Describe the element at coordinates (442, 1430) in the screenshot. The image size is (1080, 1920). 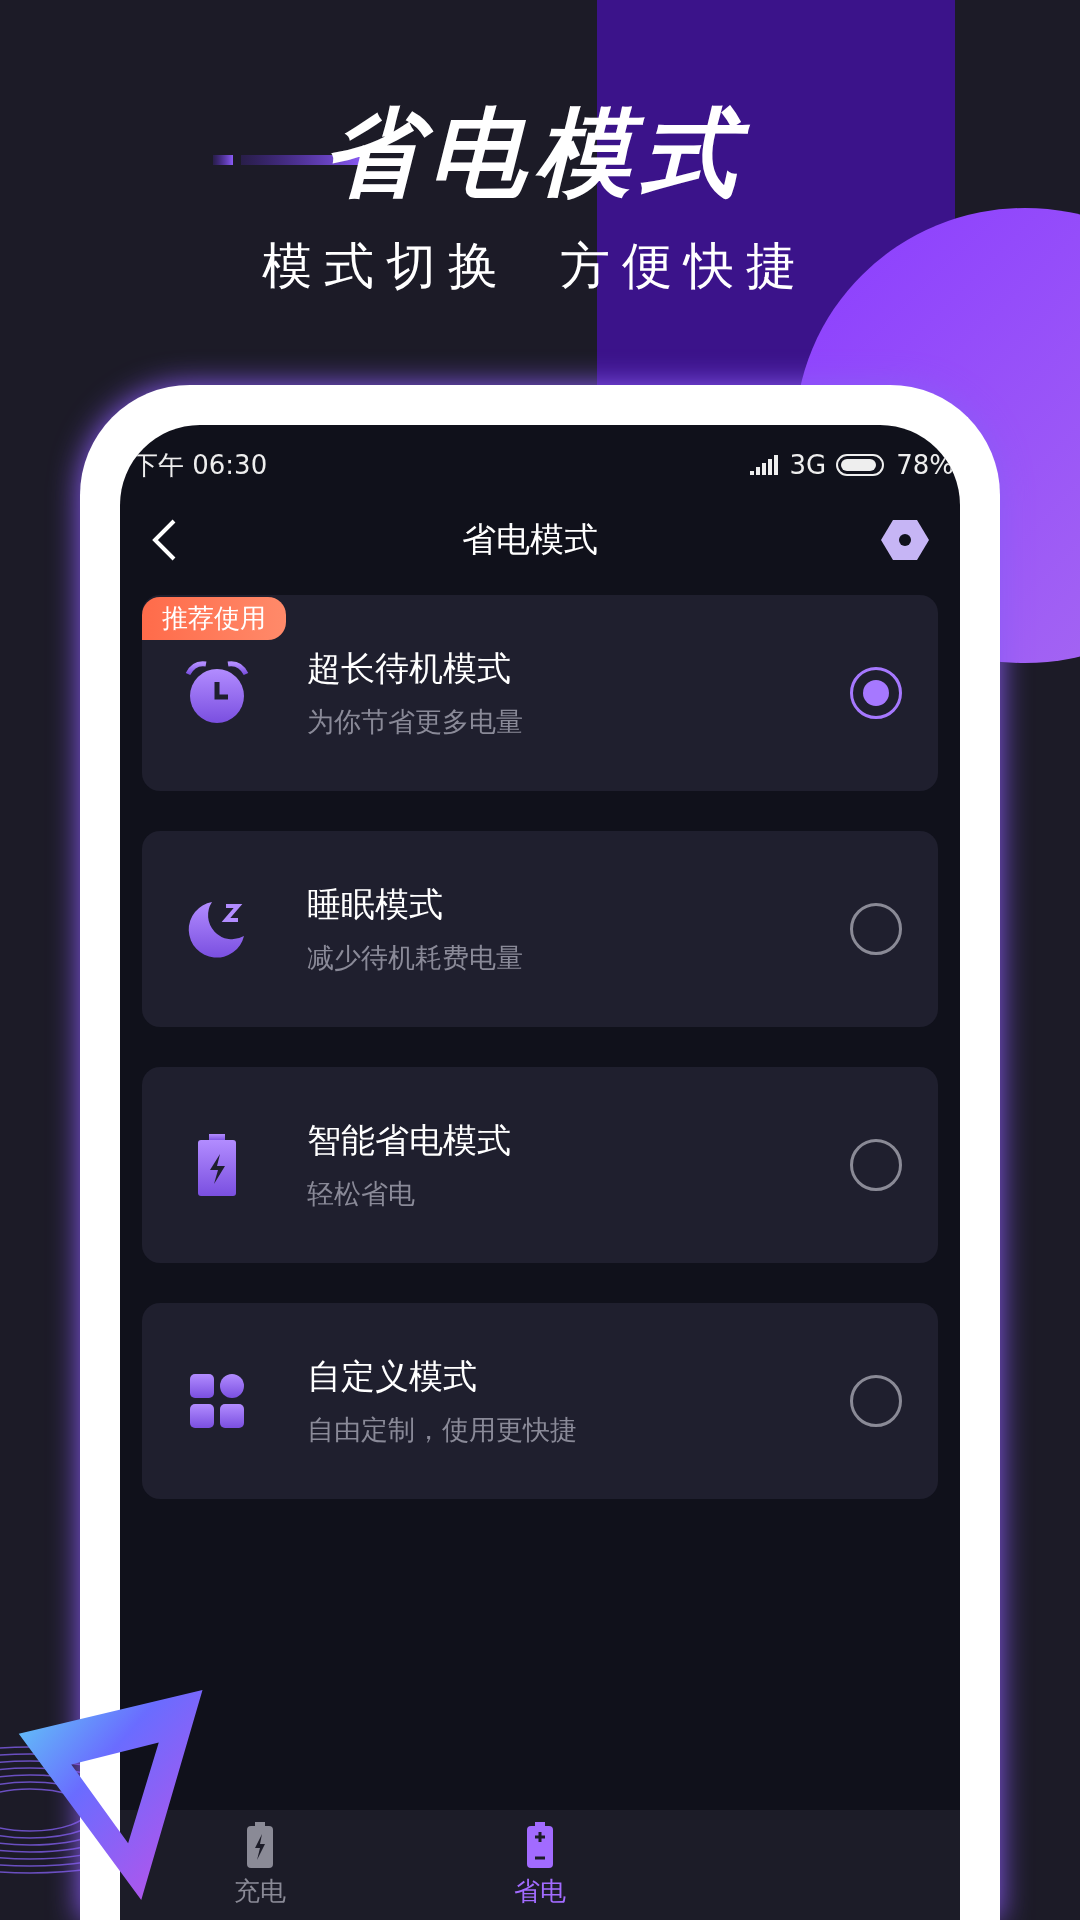
I see `mode-description: 自由定制，使用更快捷` at that location.